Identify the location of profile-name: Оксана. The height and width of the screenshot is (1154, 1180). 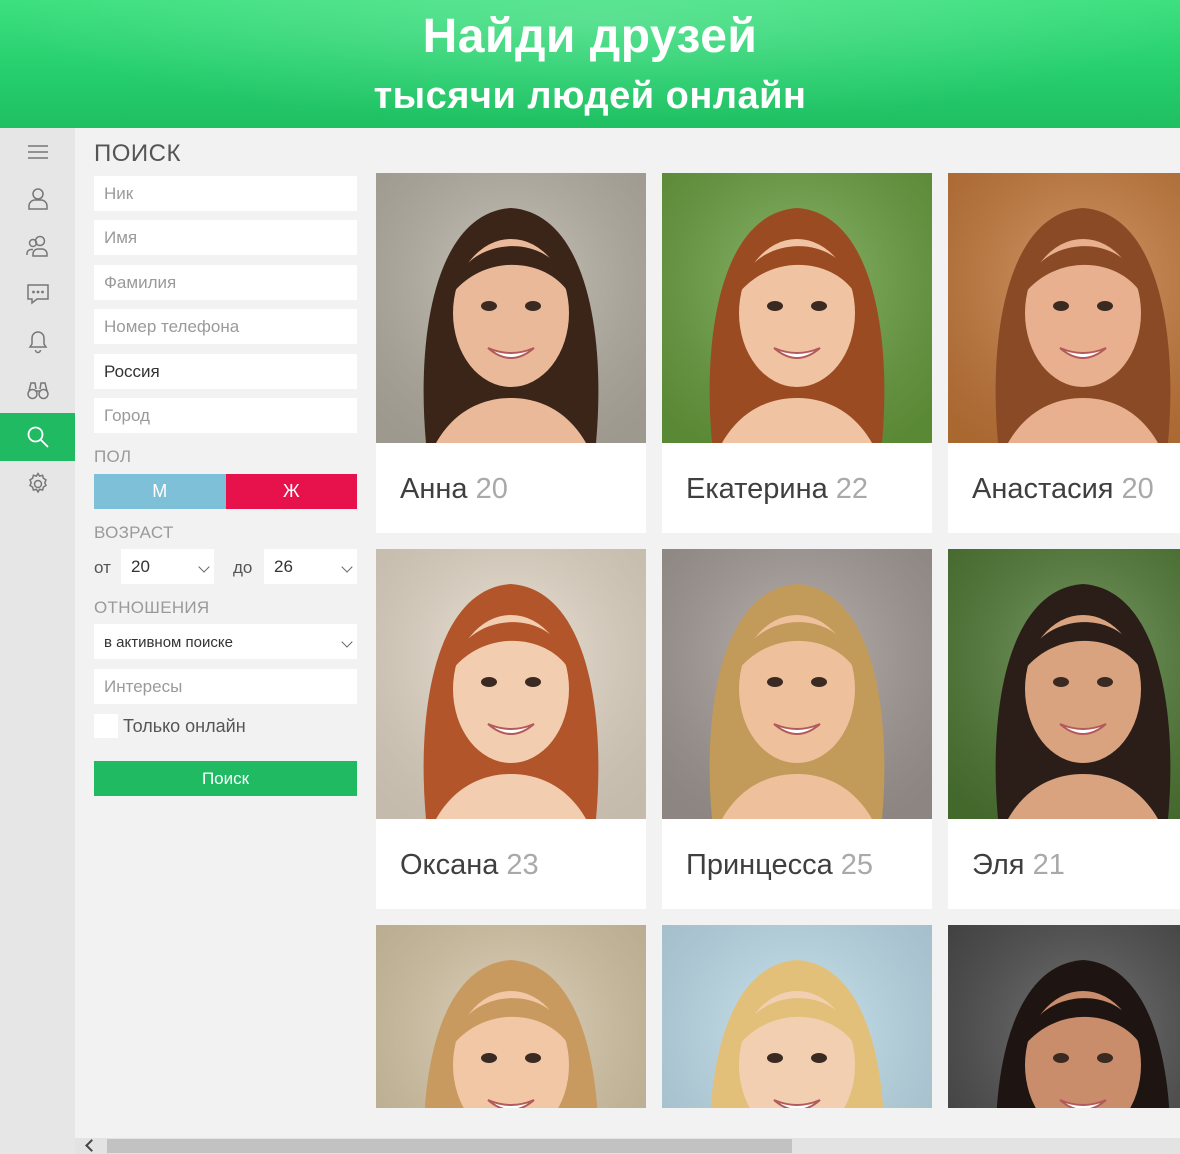
(449, 865).